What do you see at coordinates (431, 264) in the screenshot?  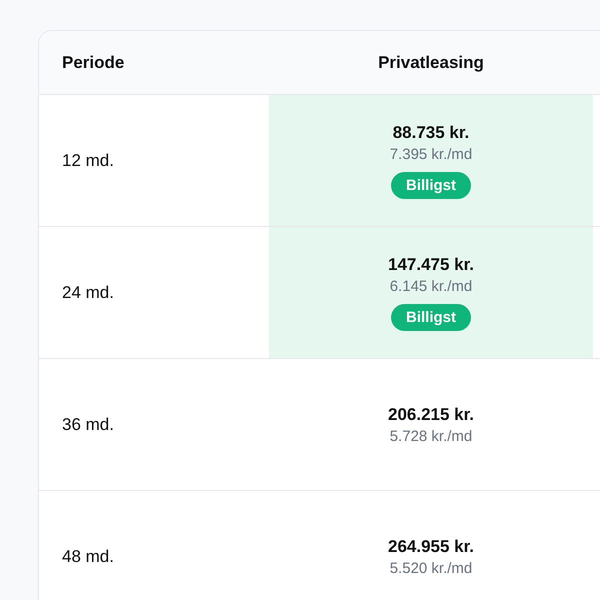 I see `total-price: 147.475 kr.` at bounding box center [431, 264].